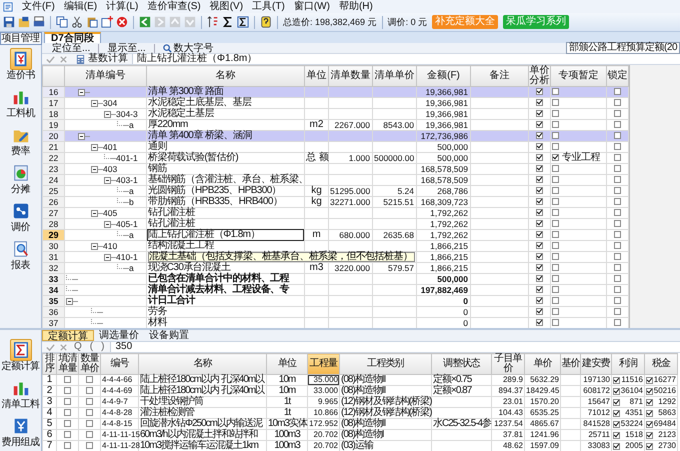 This screenshot has height=451, width=680. What do you see at coordinates (355, 6) in the screenshot?
I see `menu-item: 帮助(H)` at bounding box center [355, 6].